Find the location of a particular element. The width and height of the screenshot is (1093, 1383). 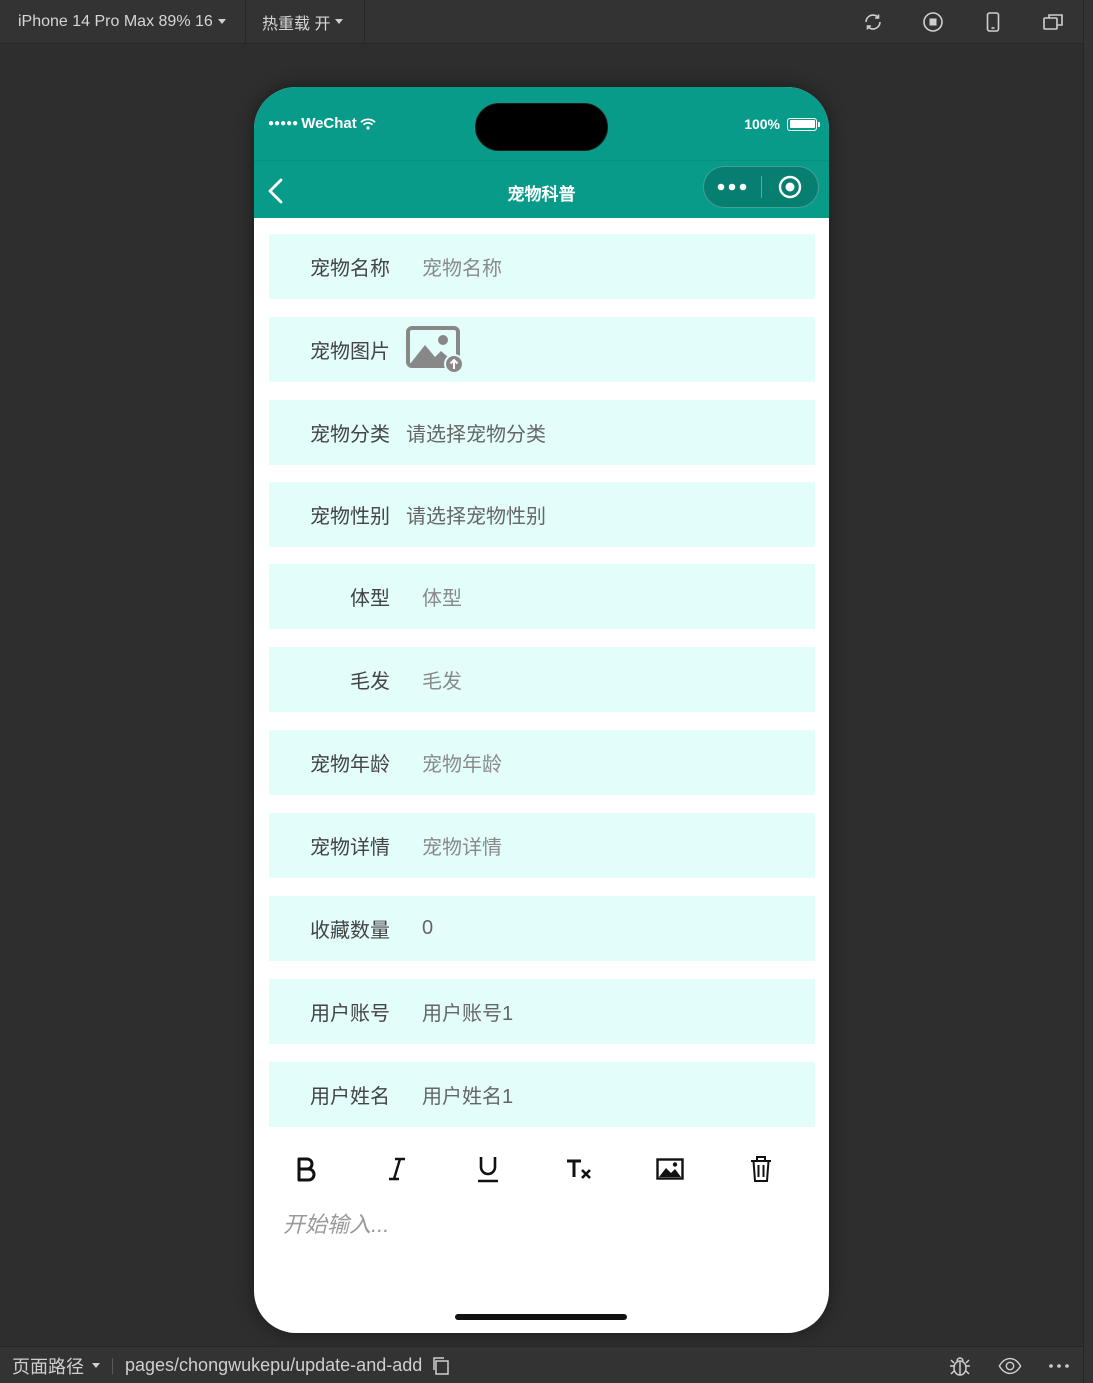

form-row-pet-category: 宠物分类 请选择宠物分类 is located at coordinates (542, 432).